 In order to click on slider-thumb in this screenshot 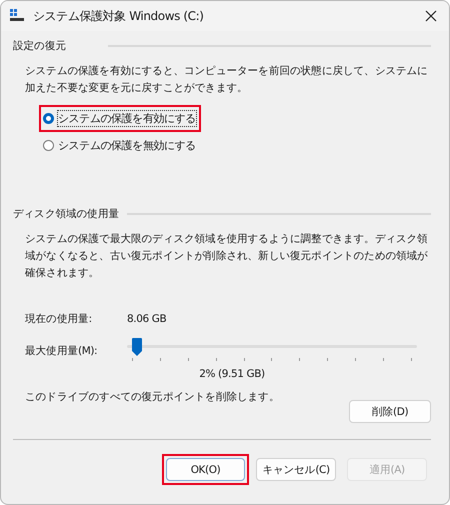, I will do `click(137, 347)`.